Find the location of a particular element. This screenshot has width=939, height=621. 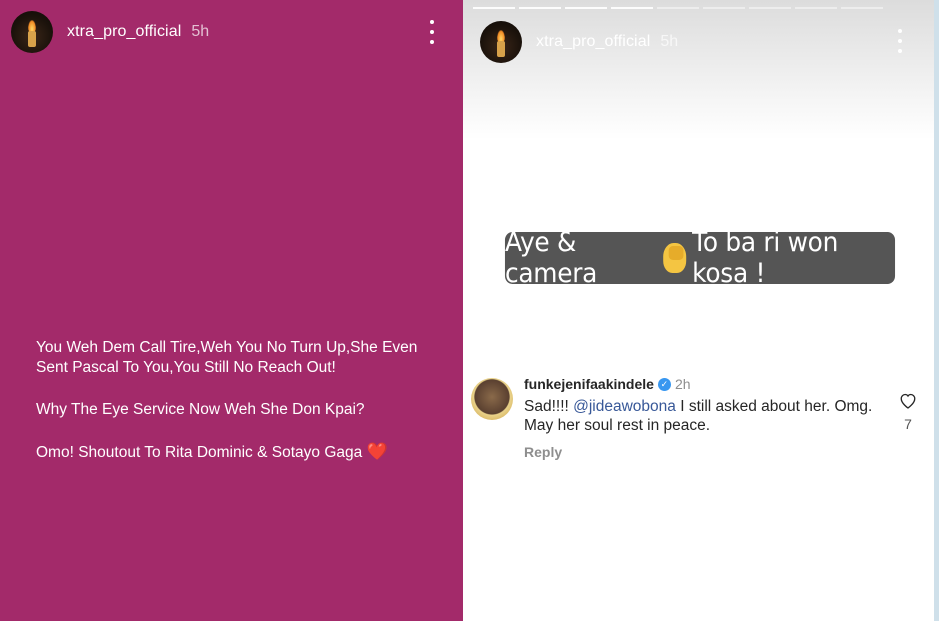

like-control: 7 is located at coordinates (908, 412).